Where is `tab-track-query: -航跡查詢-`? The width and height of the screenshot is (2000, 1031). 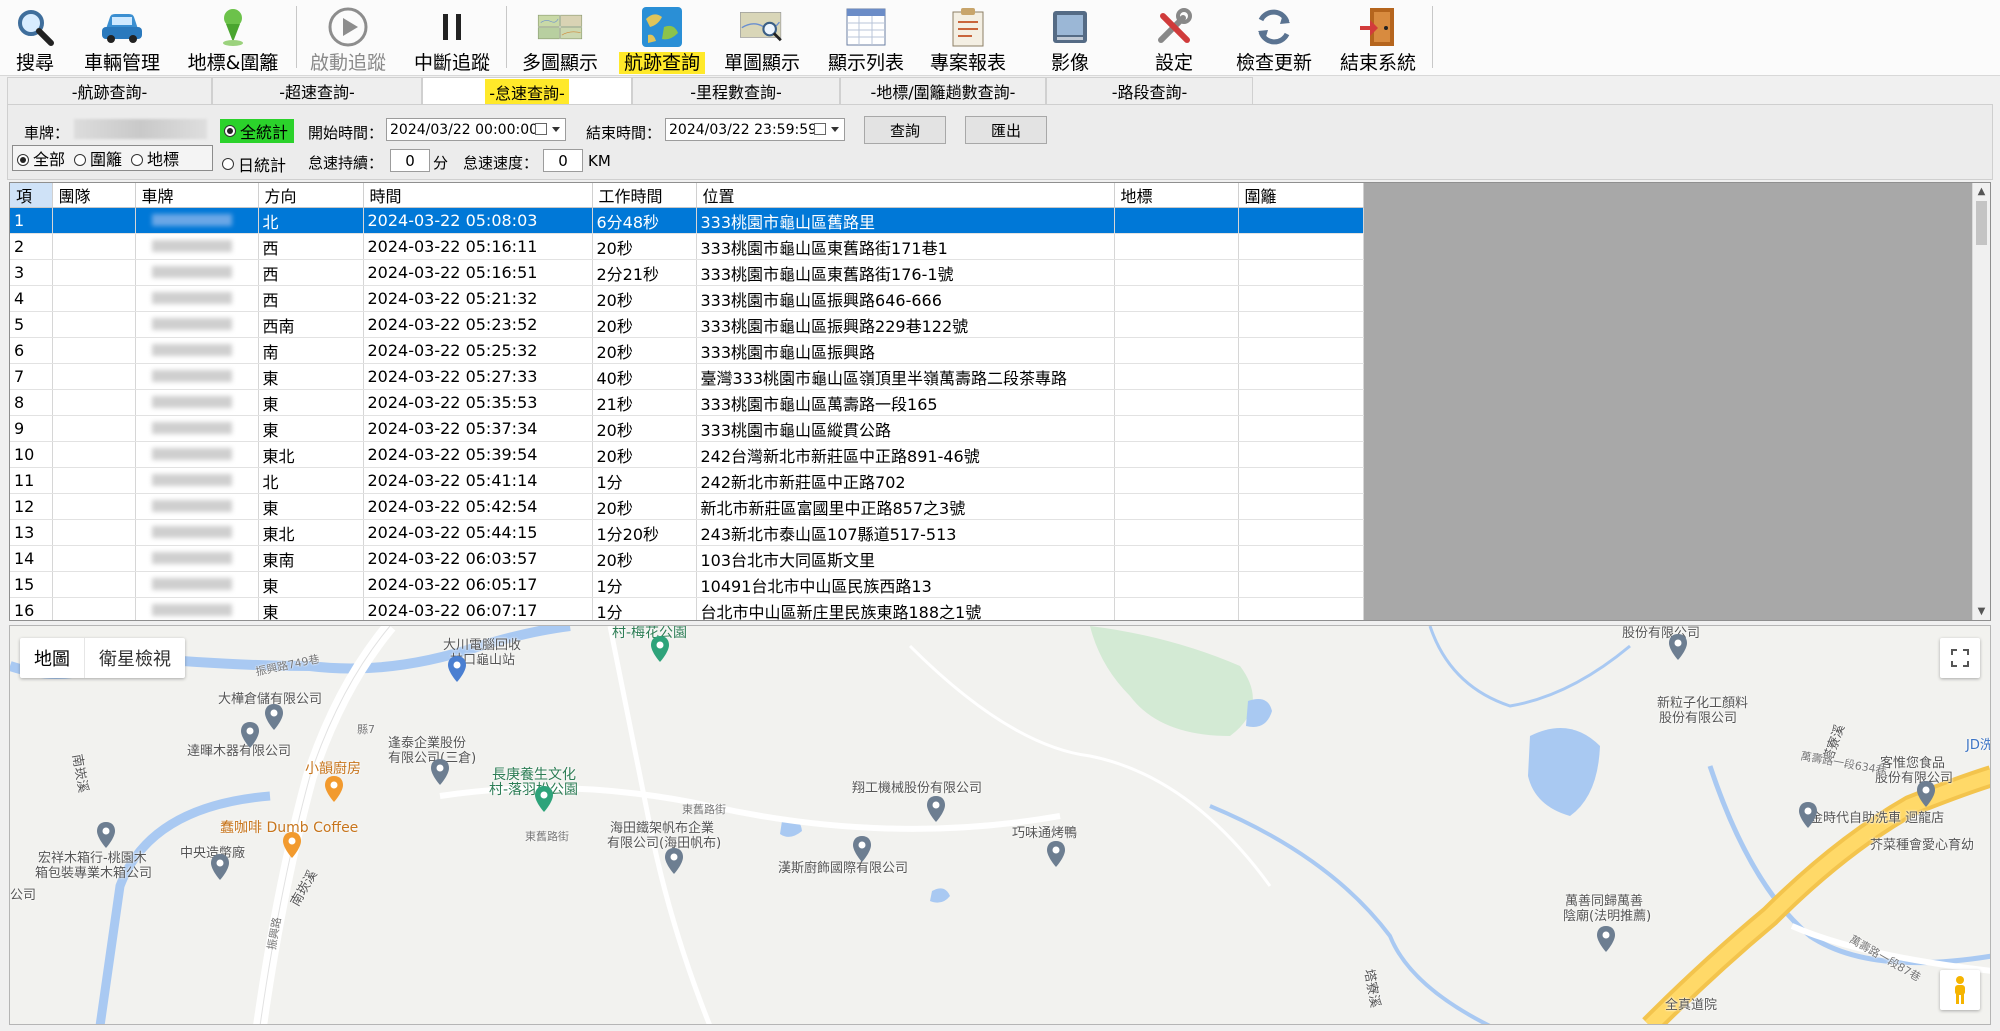 tab-track-query: -航跡查詢- is located at coordinates (109, 90).